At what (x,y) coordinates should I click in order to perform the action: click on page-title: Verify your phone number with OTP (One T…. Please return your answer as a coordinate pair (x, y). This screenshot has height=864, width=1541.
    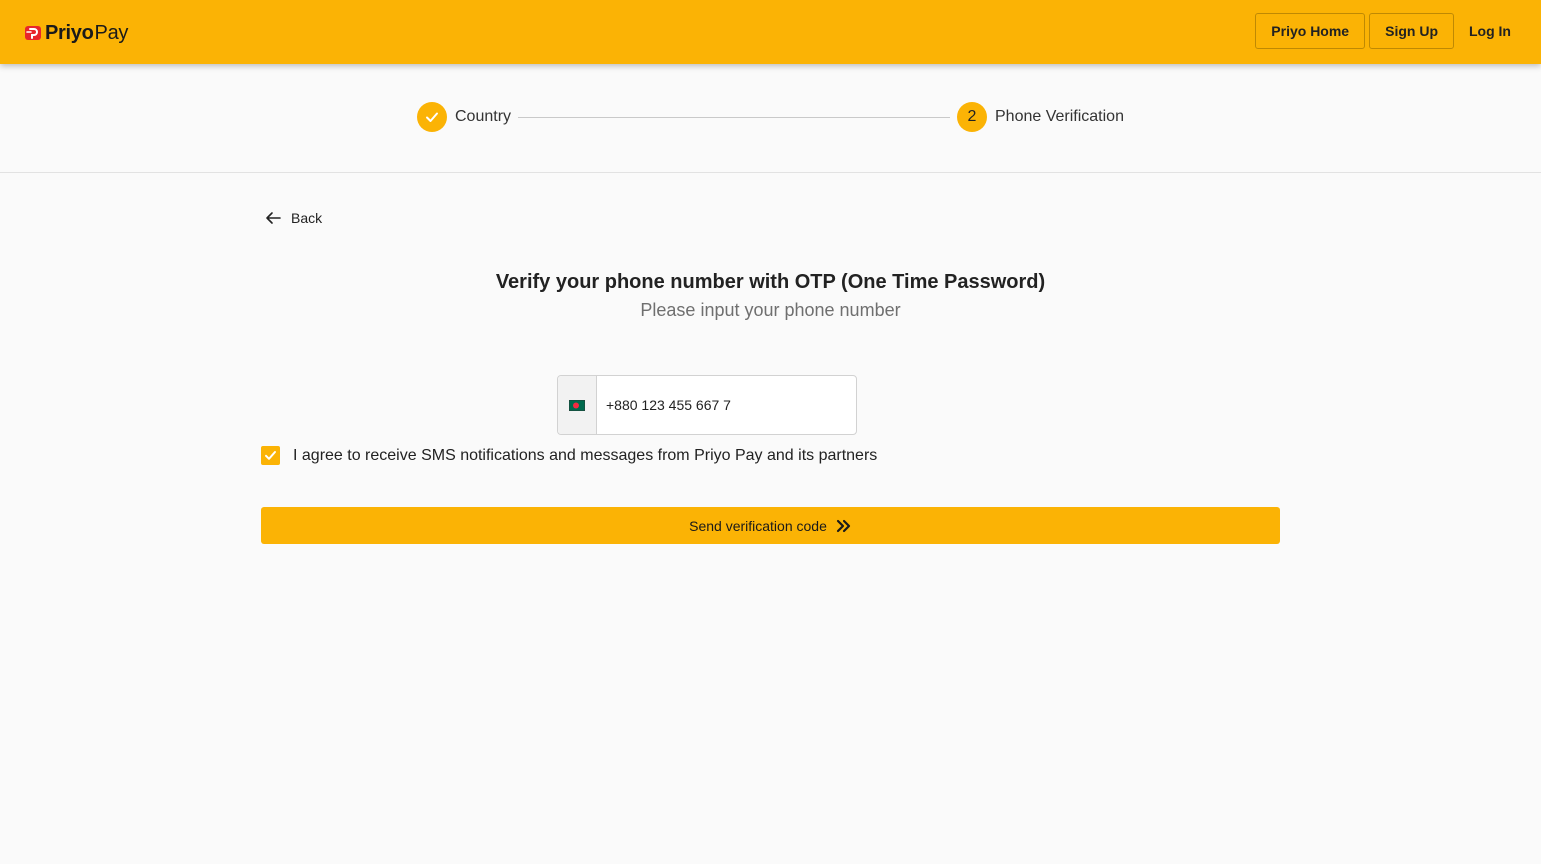
    Looking at the image, I should click on (770, 282).